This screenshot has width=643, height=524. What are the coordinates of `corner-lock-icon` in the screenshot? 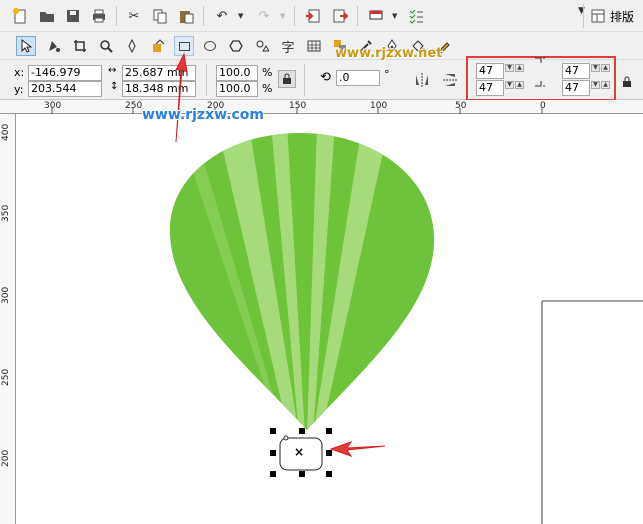 It's located at (627, 82).